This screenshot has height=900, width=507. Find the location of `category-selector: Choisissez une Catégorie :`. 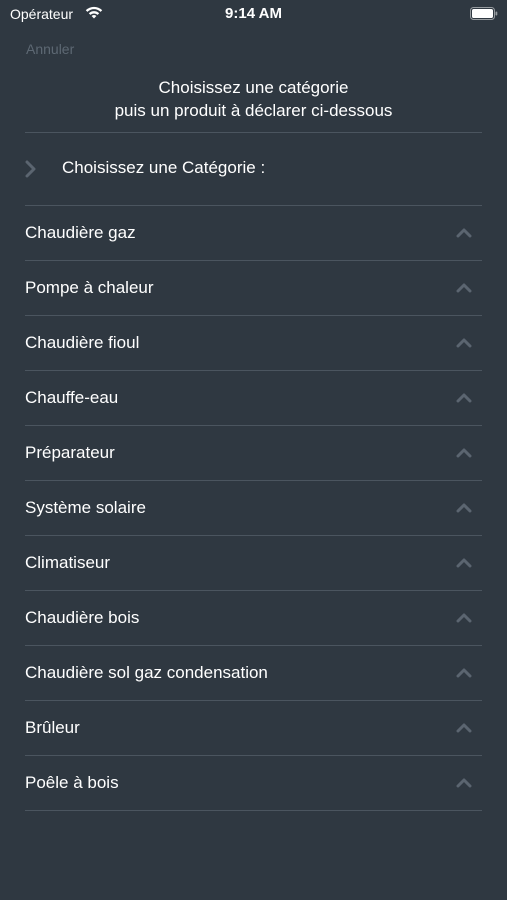

category-selector: Choisissez une Catégorie : is located at coordinates (253, 170).